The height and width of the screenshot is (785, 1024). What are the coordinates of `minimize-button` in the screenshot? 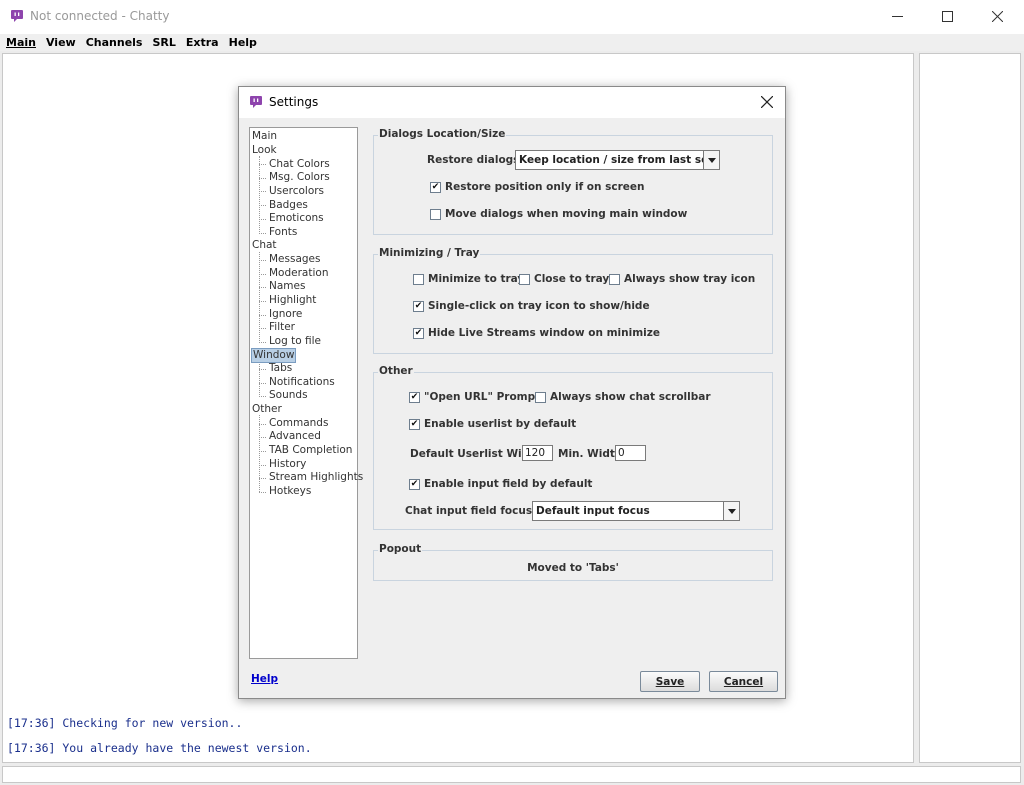 It's located at (897, 16).